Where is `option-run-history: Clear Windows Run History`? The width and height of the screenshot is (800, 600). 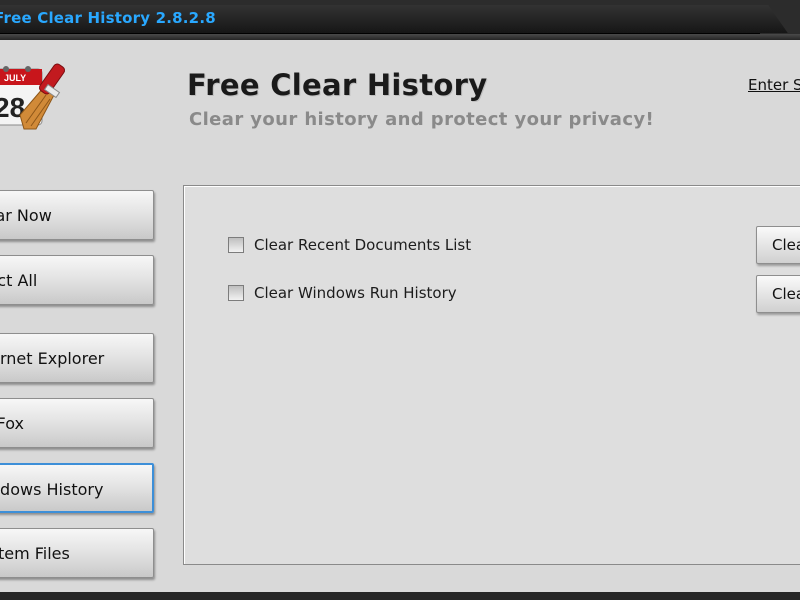 option-run-history: Clear Windows Run History is located at coordinates (342, 293).